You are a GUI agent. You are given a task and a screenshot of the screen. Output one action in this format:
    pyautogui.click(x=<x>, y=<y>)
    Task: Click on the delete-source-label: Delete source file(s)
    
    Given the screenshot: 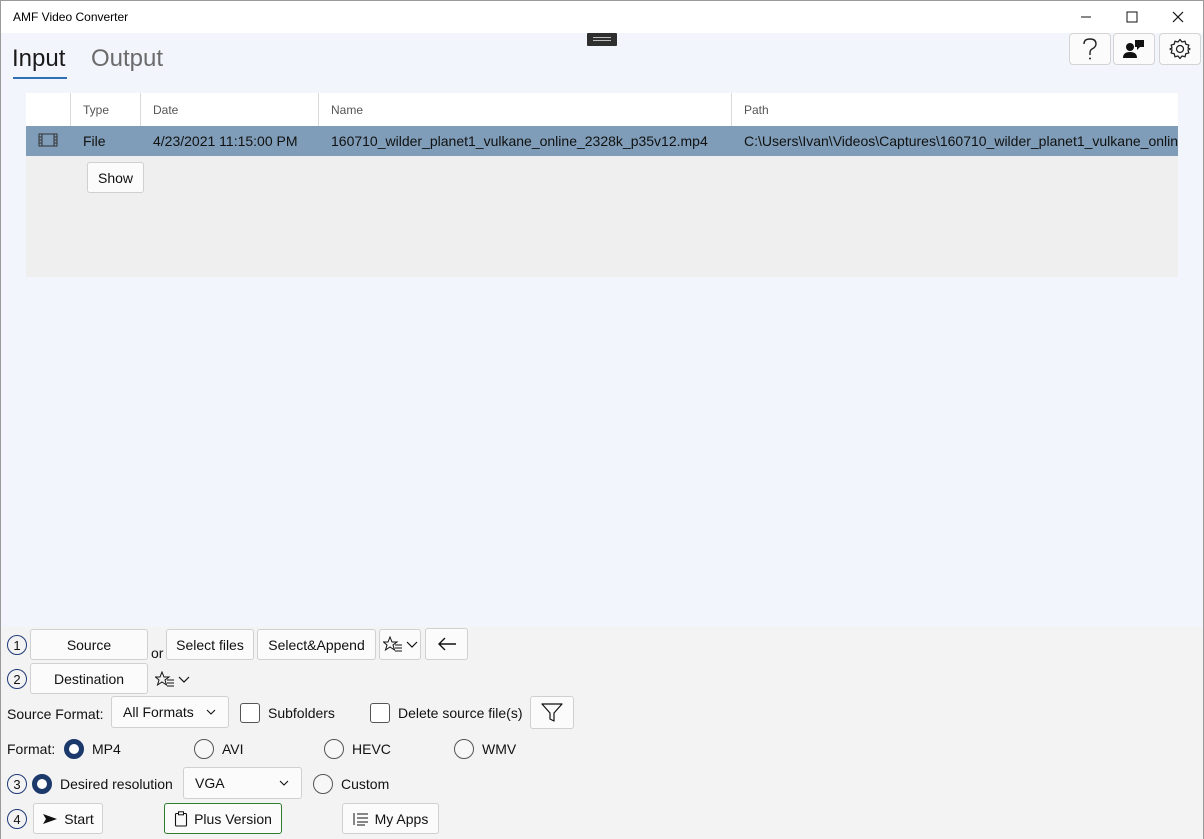 What is the action you would take?
    pyautogui.click(x=460, y=713)
    